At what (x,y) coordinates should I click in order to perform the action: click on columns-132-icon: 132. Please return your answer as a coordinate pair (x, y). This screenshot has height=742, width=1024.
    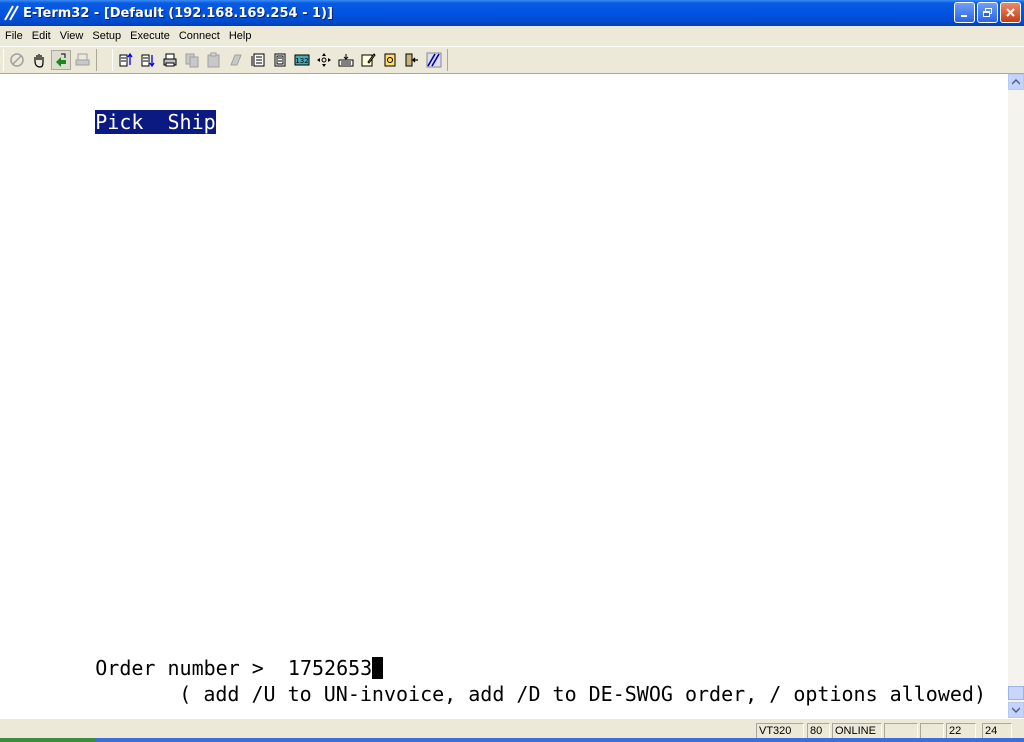
    Looking at the image, I should click on (302, 60).